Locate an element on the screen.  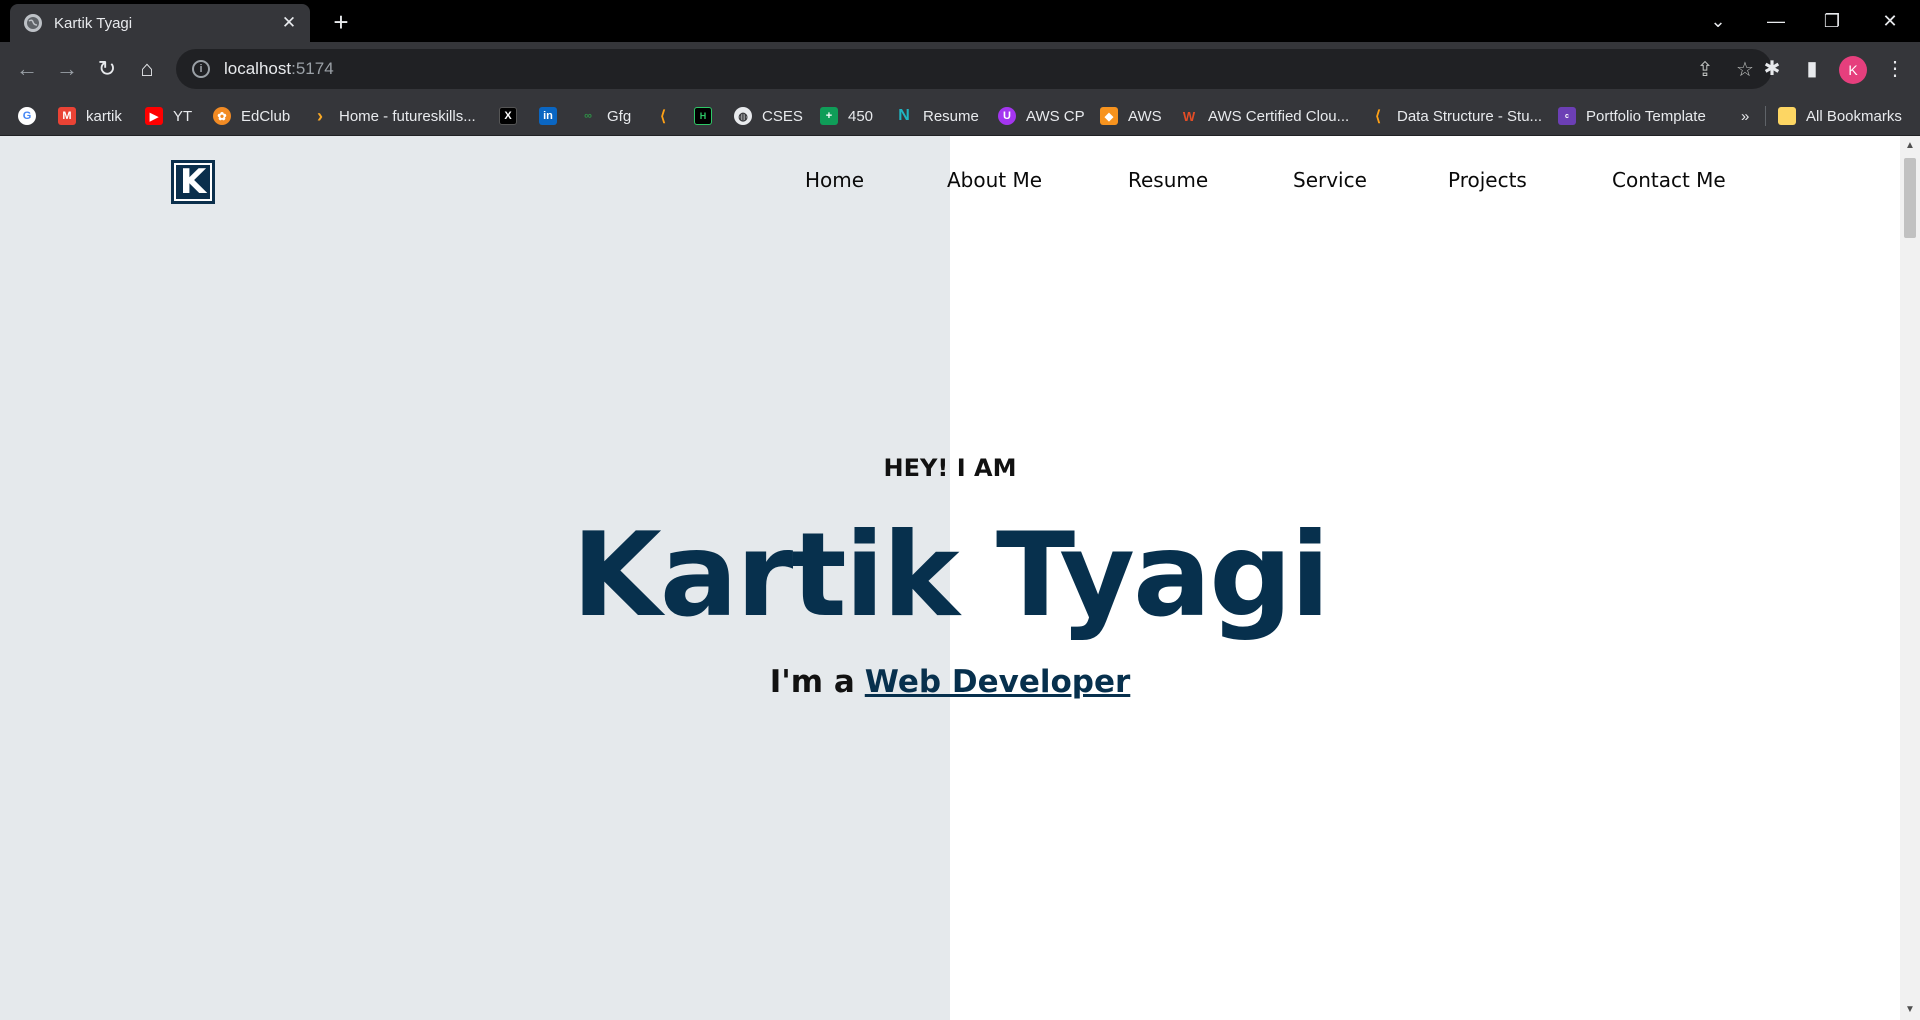
hero-tagline: I'm a Web Developer is located at coordinates (950, 682).